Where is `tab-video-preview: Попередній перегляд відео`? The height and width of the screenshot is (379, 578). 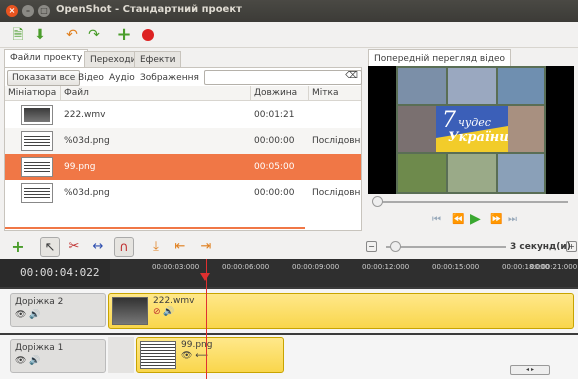
tab-video-preview: Попередній перегляд відео is located at coordinates (439, 58).